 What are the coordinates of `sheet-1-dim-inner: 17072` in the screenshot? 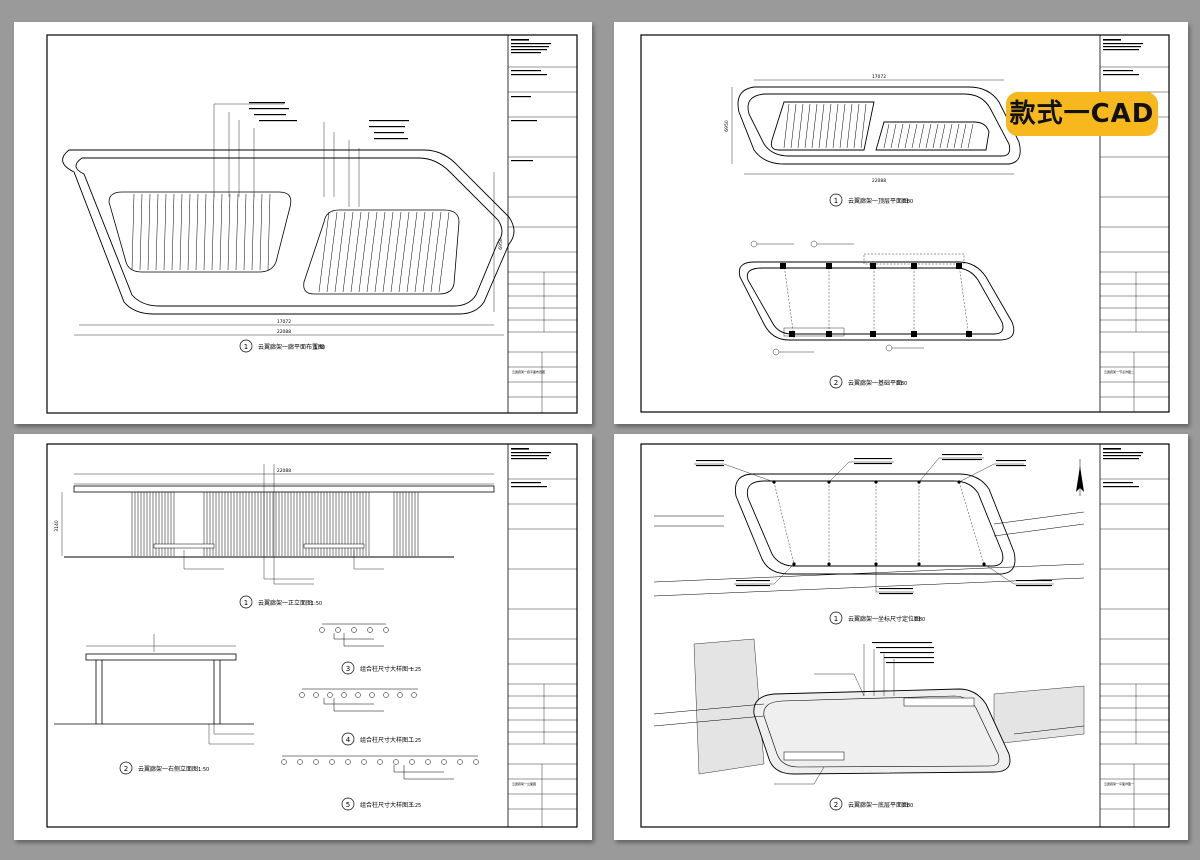 It's located at (284, 322).